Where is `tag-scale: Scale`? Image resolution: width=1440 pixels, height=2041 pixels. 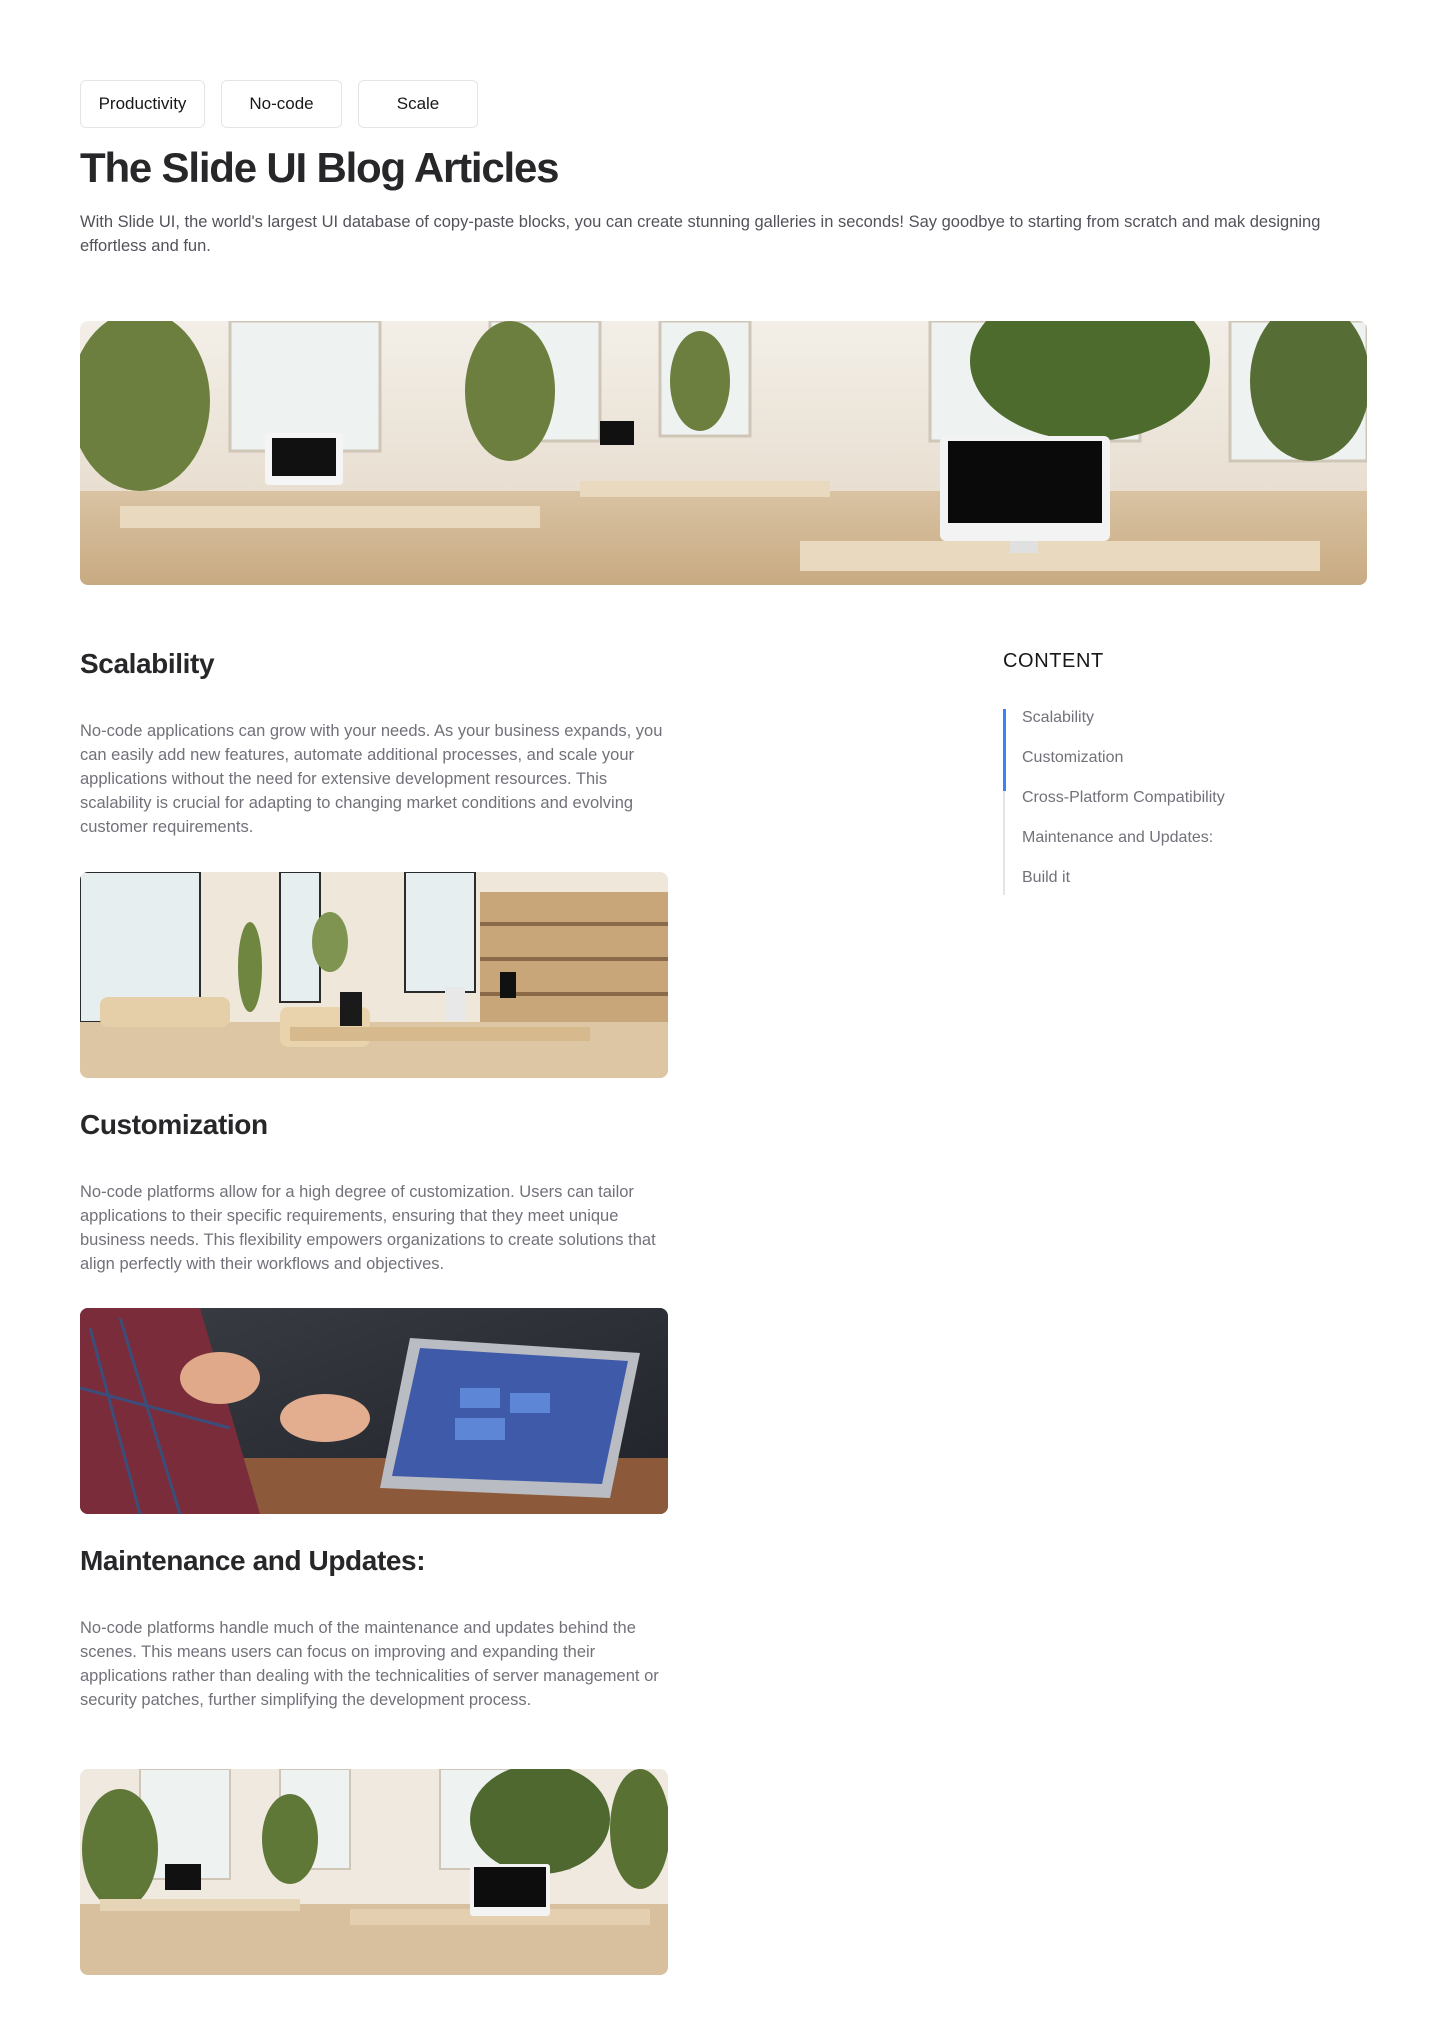
tag-scale: Scale is located at coordinates (418, 104).